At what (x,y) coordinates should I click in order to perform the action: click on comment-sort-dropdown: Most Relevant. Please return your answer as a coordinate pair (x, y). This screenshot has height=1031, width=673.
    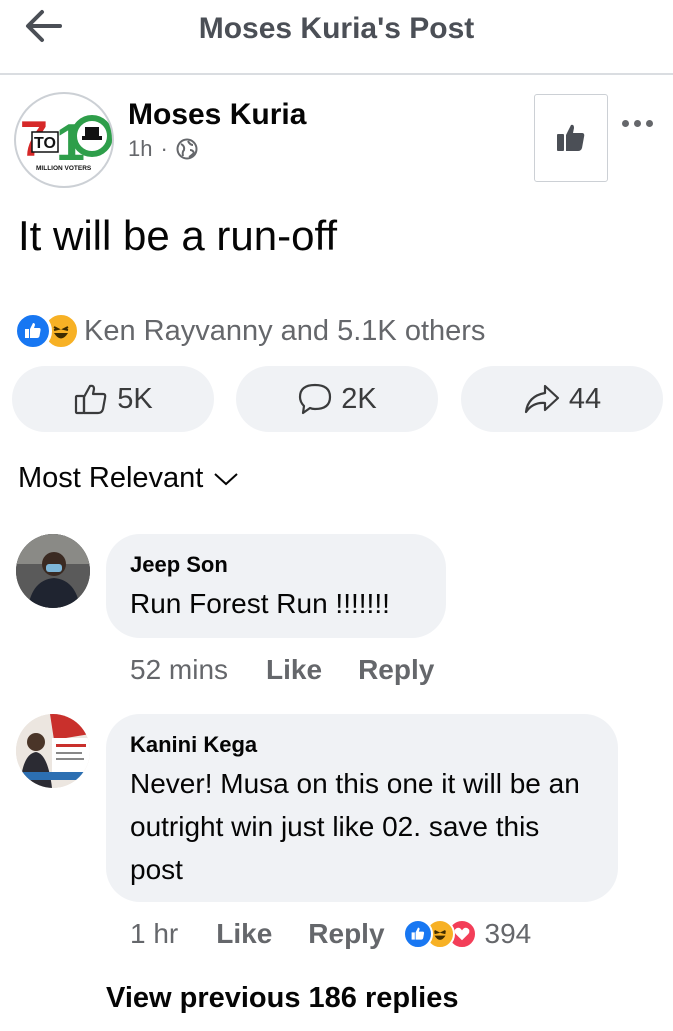
    Looking at the image, I should click on (128, 478).